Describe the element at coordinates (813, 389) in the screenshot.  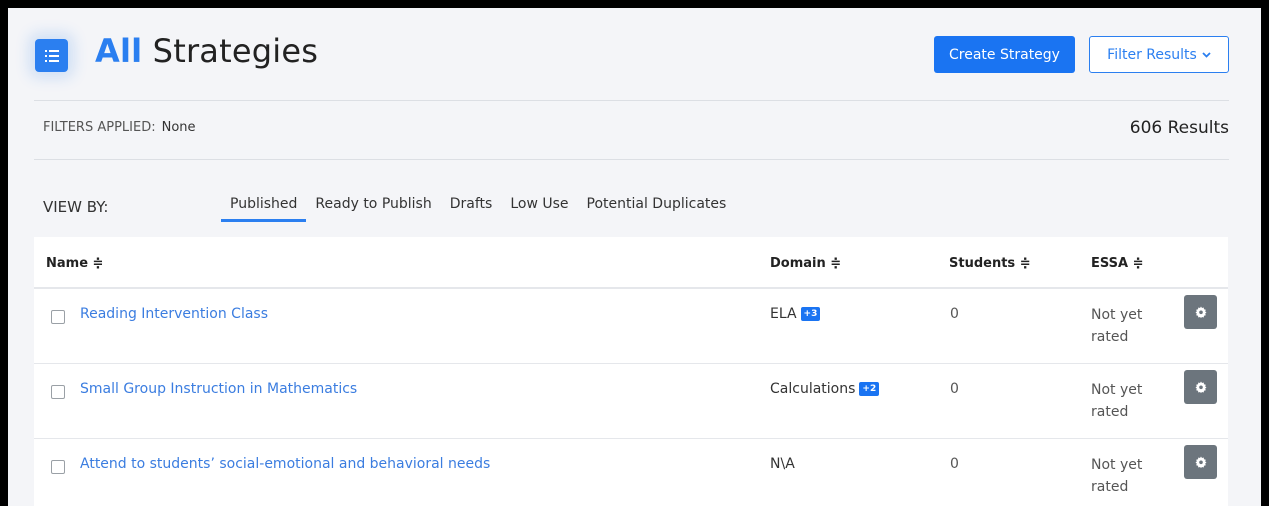
I see `domain-value: Calculations` at that location.